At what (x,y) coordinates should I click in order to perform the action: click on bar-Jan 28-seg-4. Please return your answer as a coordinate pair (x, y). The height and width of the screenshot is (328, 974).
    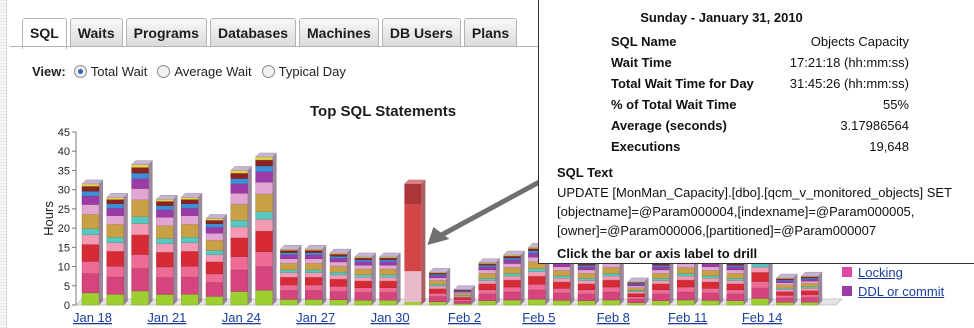
    Looking at the image, I should click on (338, 277).